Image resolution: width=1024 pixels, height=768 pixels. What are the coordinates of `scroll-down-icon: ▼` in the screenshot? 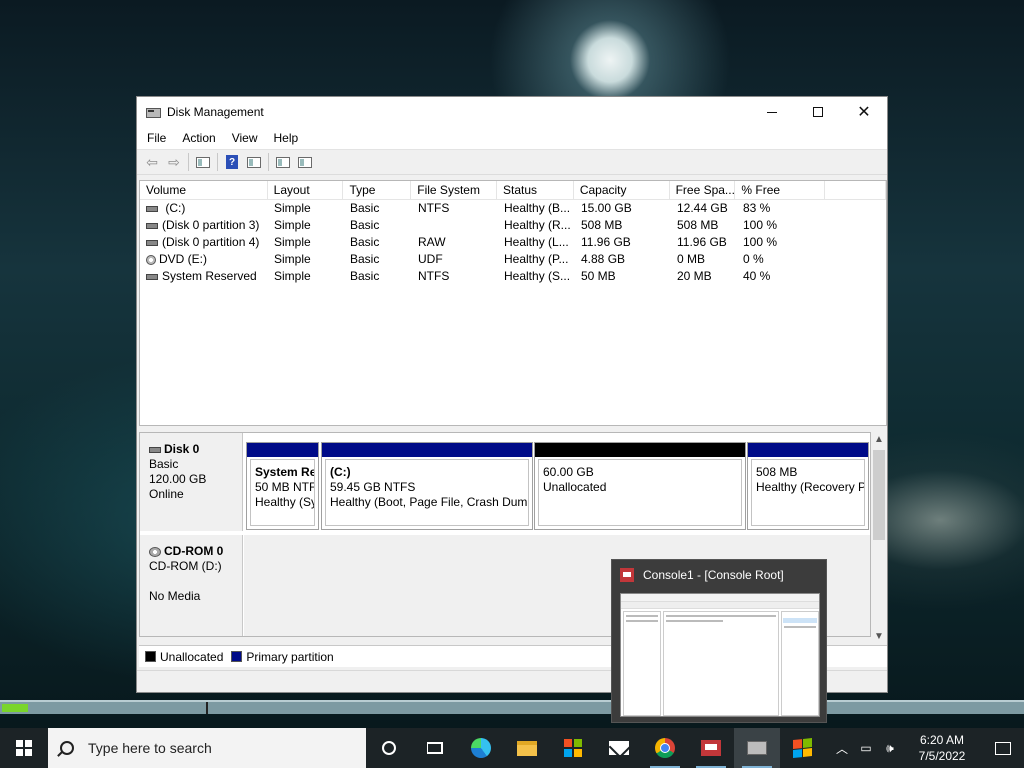 It's located at (879, 637).